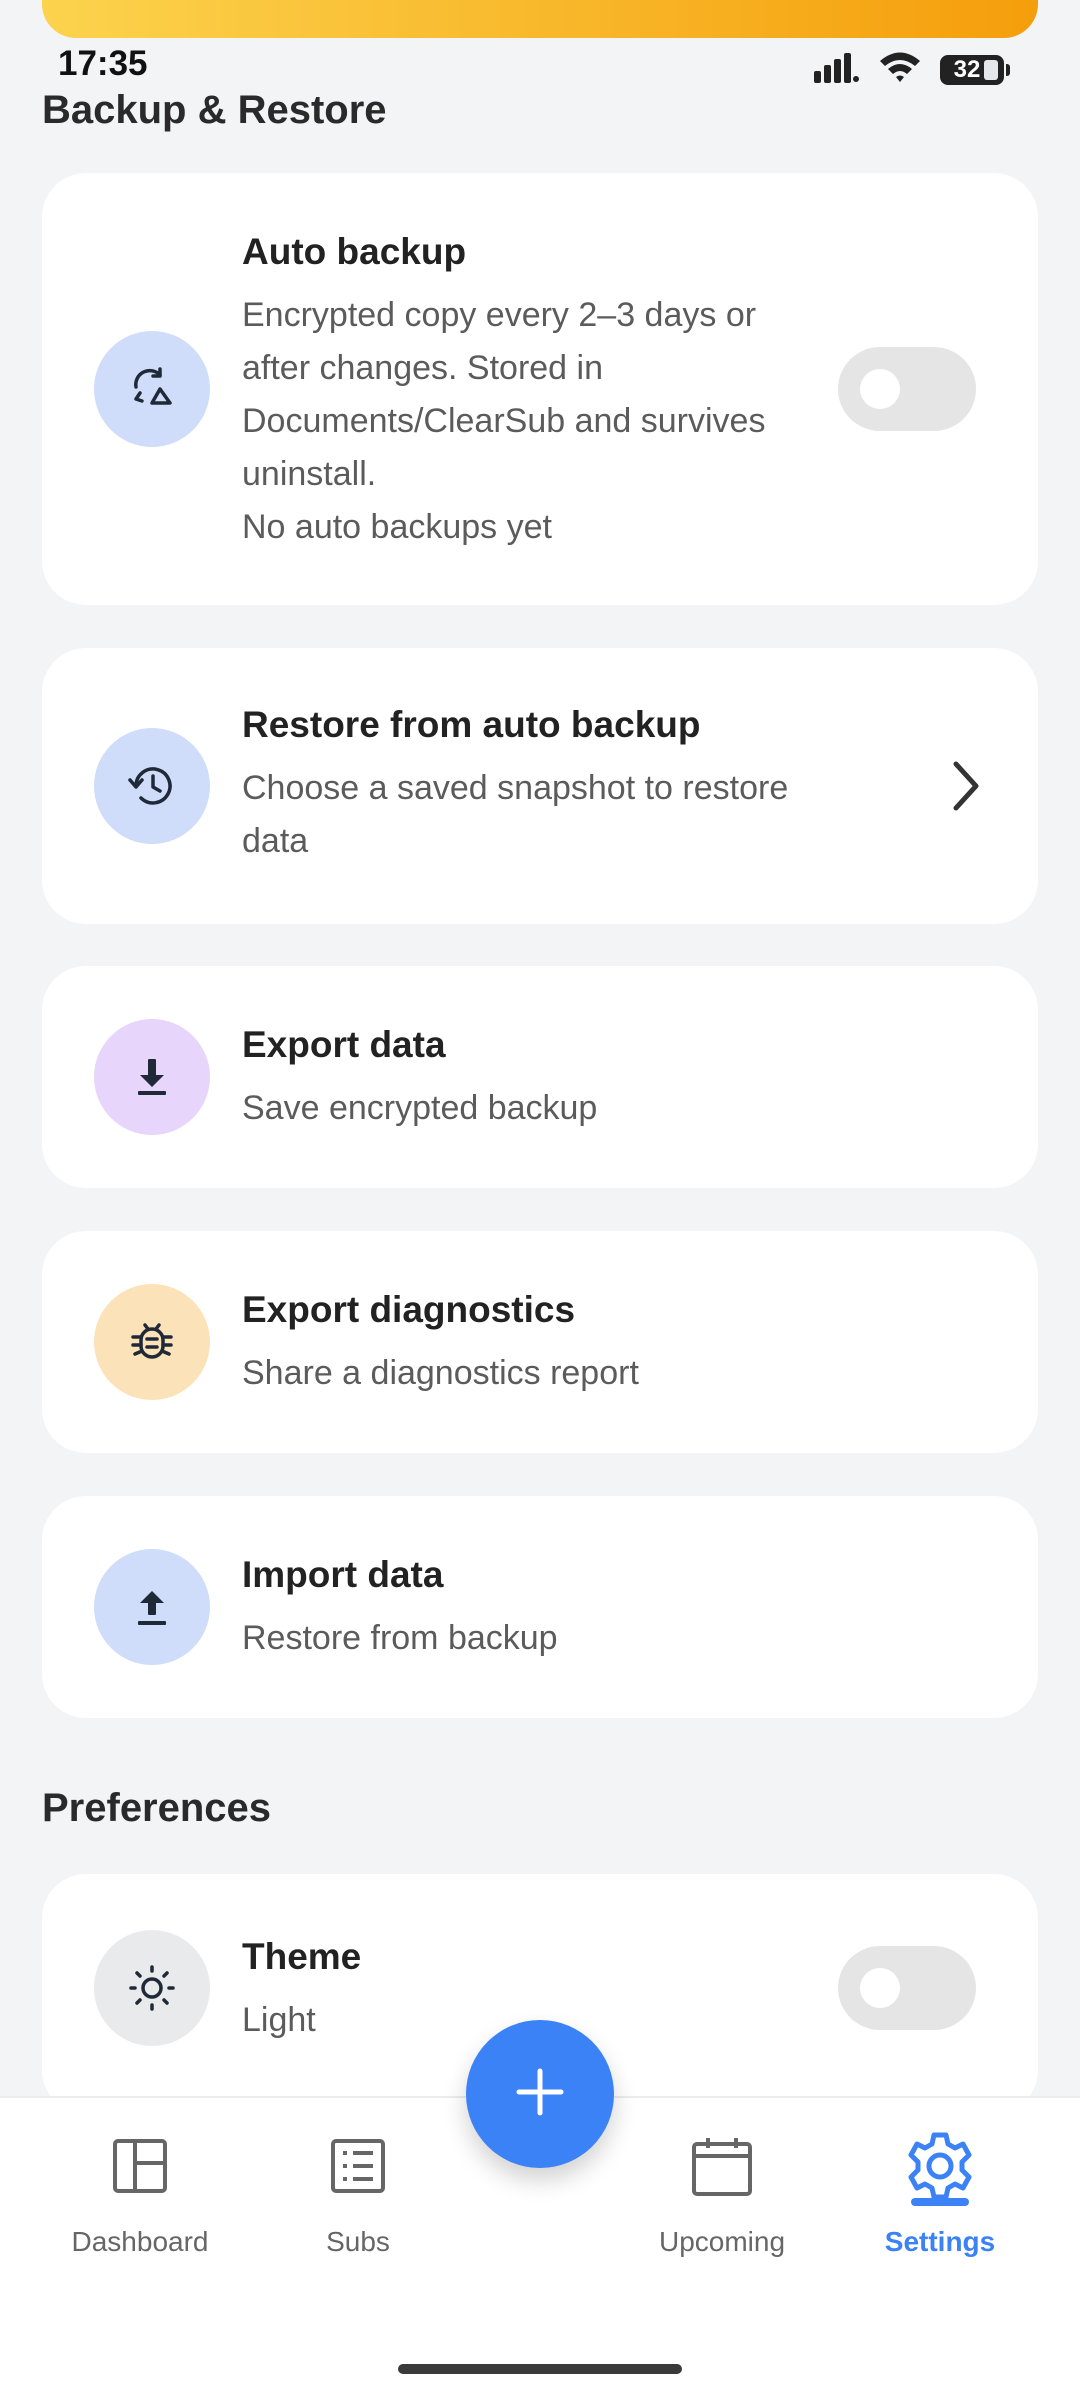 The image size is (1080, 2402). I want to click on theme-toggle, so click(907, 1988).